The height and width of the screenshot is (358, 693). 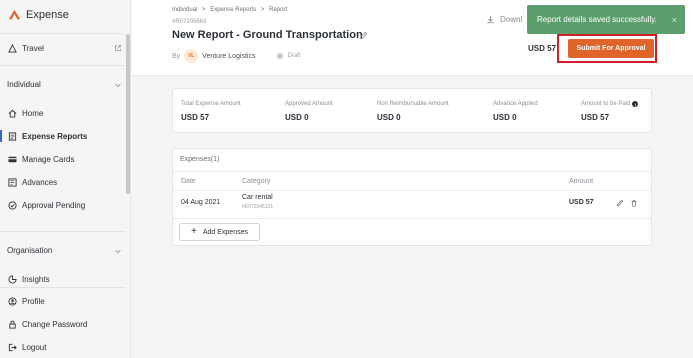 I want to click on report-amount: USD 57, so click(x=542, y=48).